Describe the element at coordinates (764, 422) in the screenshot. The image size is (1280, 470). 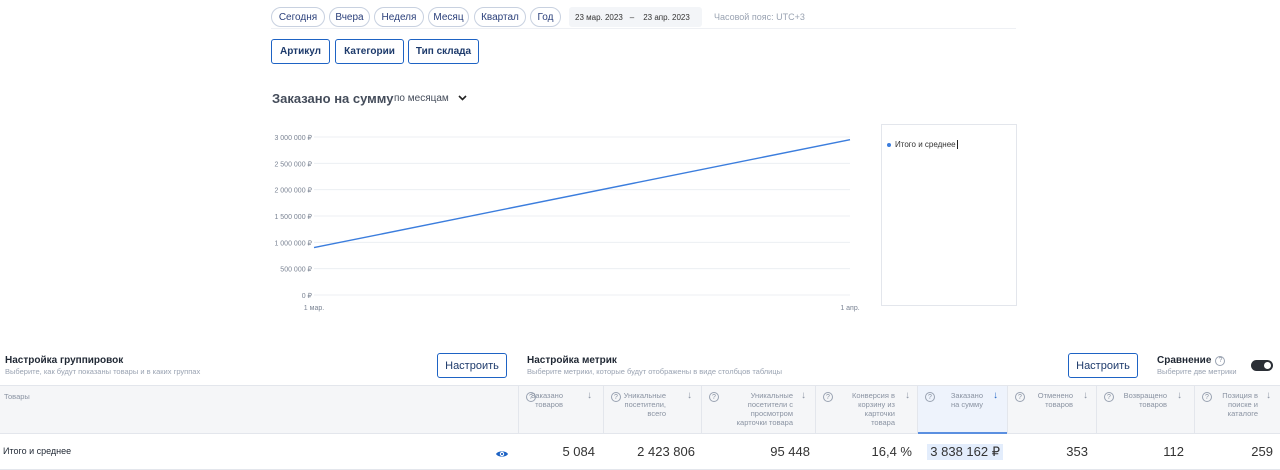
I see `column-header-line: карточки товара` at that location.